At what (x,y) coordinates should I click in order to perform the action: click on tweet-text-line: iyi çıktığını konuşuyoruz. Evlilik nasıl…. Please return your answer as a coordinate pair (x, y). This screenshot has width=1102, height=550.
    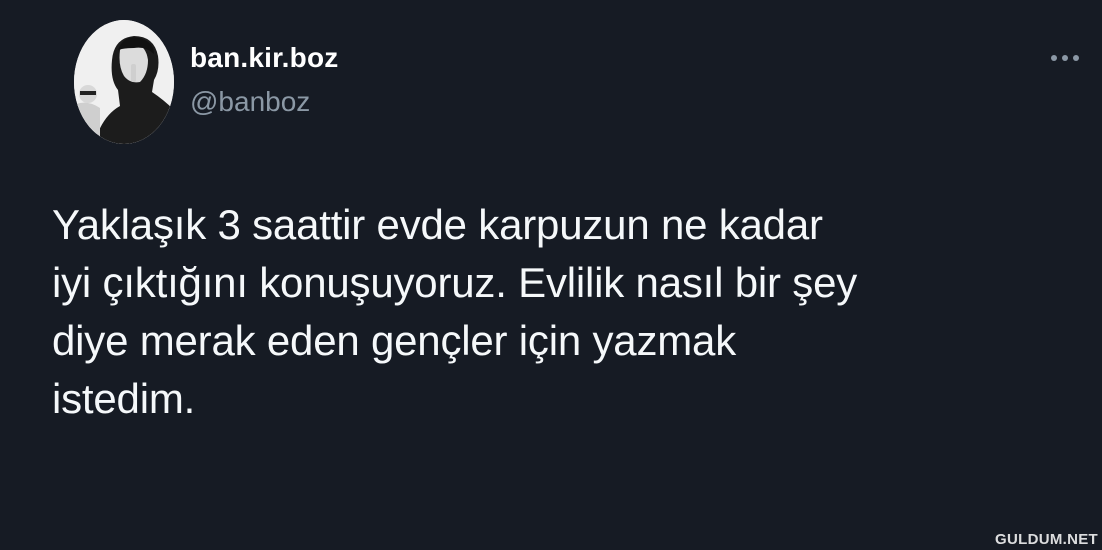
    Looking at the image, I should click on (455, 282).